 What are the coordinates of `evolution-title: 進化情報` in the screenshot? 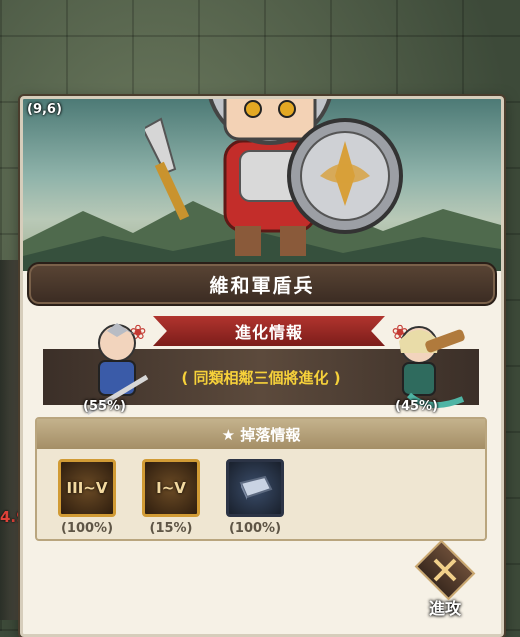 It's located at (268, 332).